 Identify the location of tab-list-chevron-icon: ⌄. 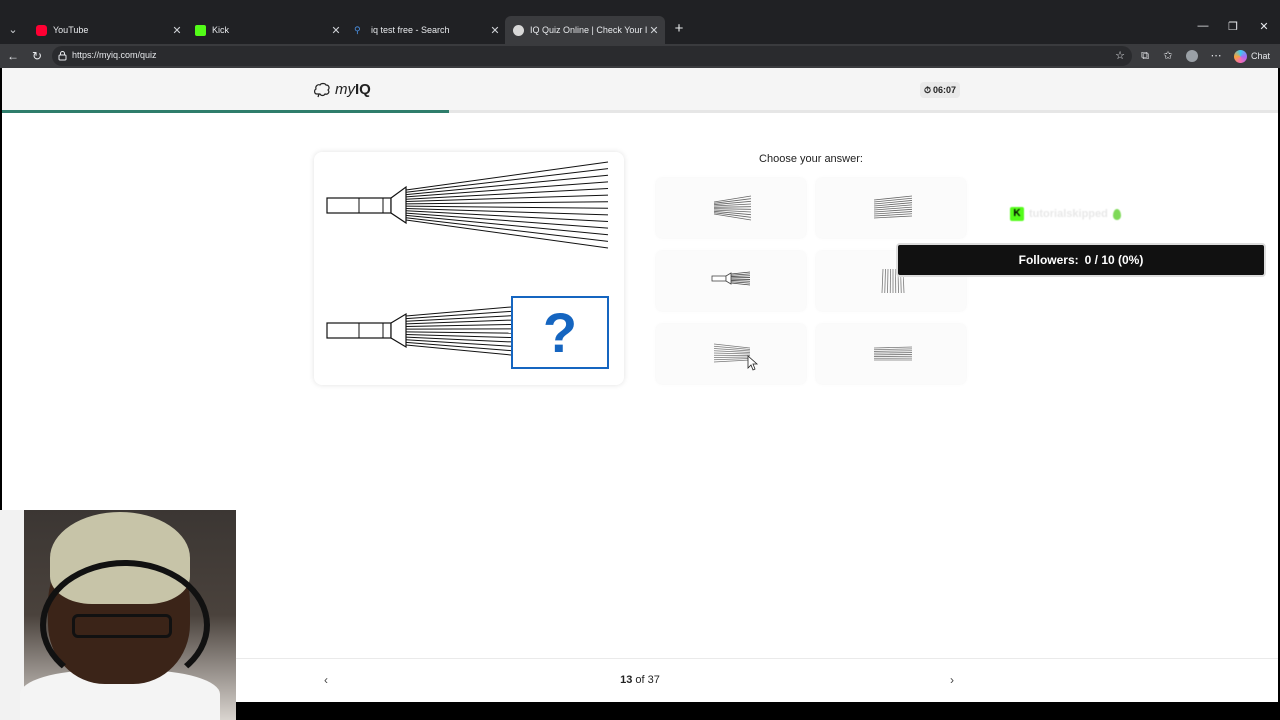
(13, 30).